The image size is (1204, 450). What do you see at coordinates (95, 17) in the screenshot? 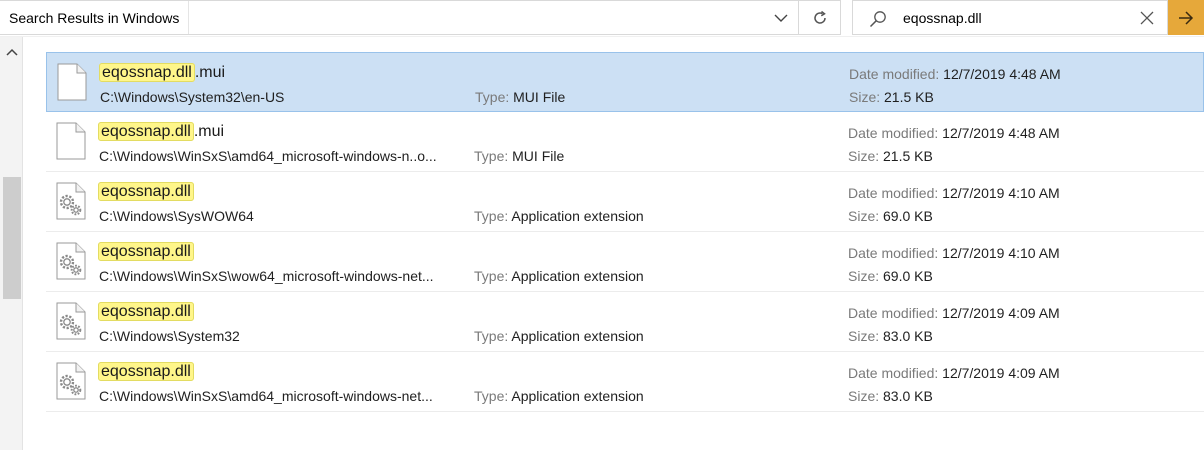
I see `address-location: Search Results in Windows` at bounding box center [95, 17].